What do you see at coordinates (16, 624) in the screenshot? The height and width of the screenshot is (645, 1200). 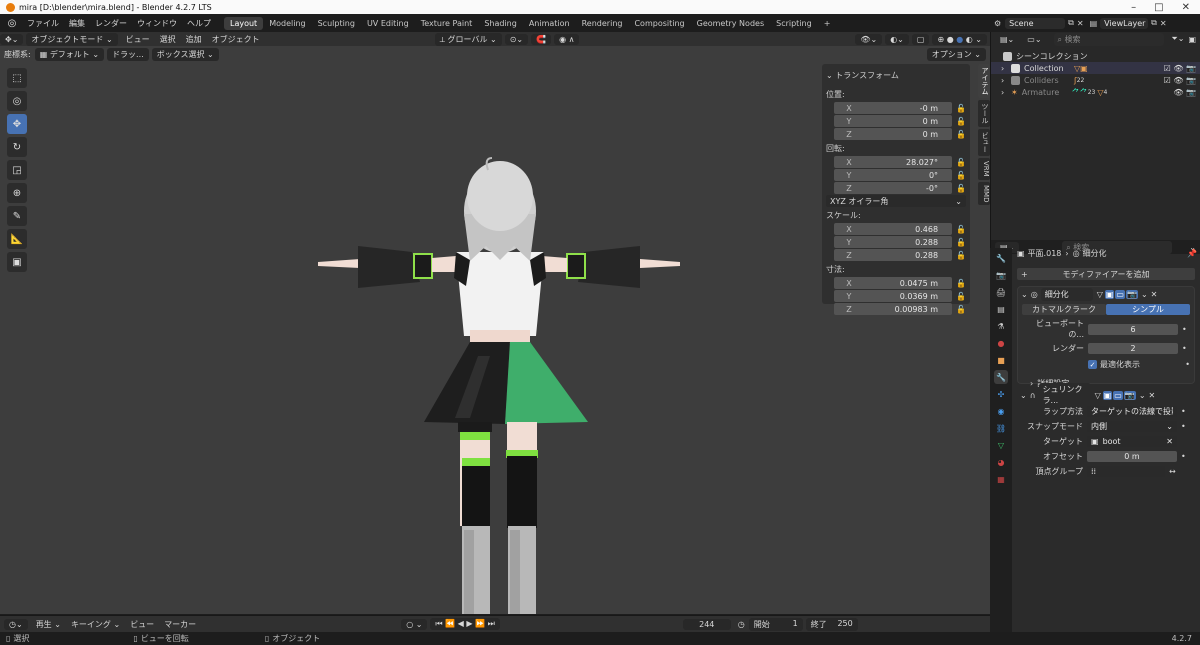 I see `timeline-editor-type: ◷⌄` at bounding box center [16, 624].